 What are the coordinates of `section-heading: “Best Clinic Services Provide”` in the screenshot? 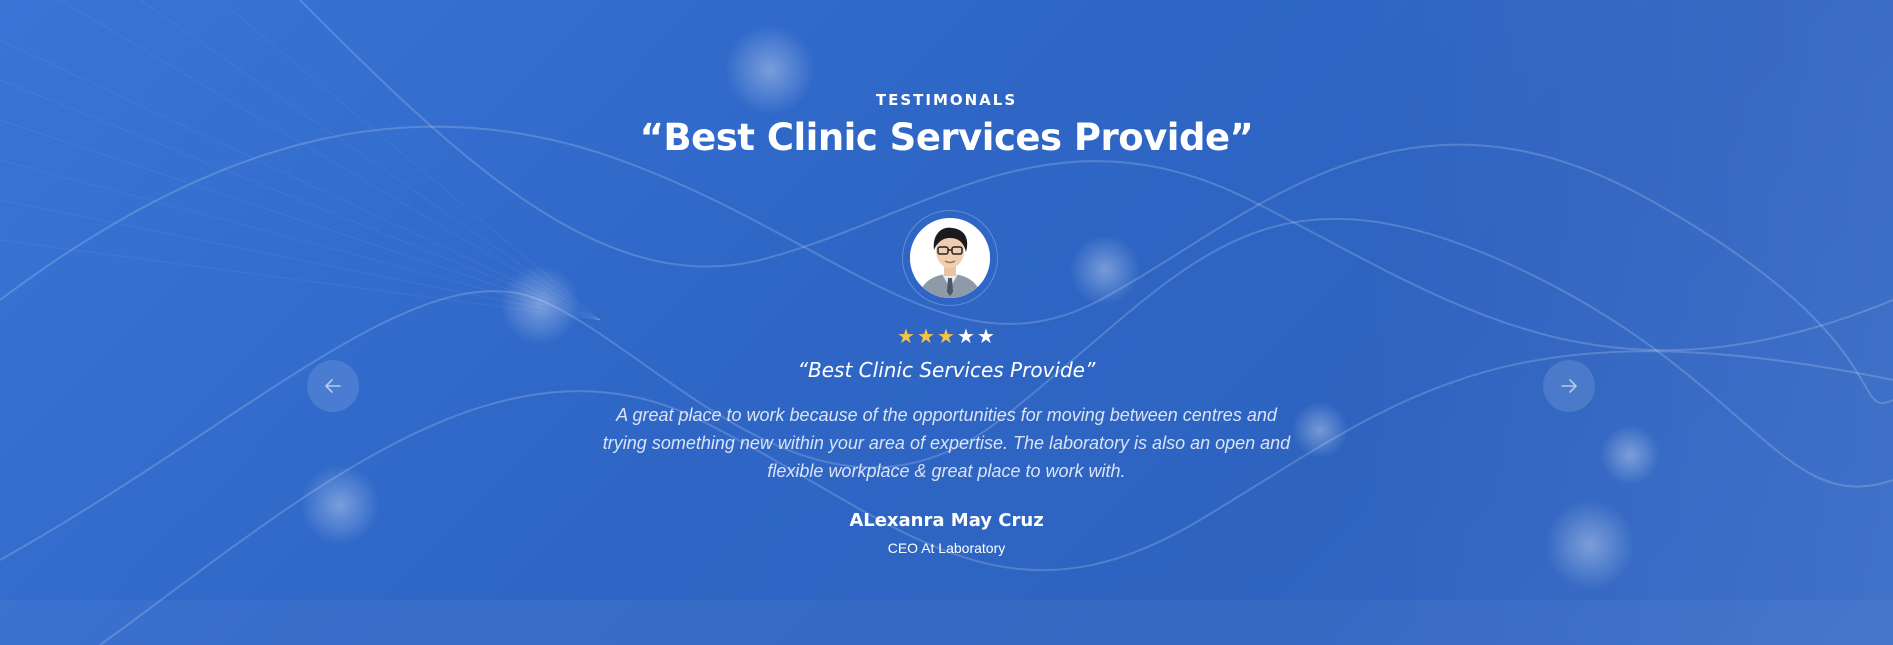 It's located at (946, 137).